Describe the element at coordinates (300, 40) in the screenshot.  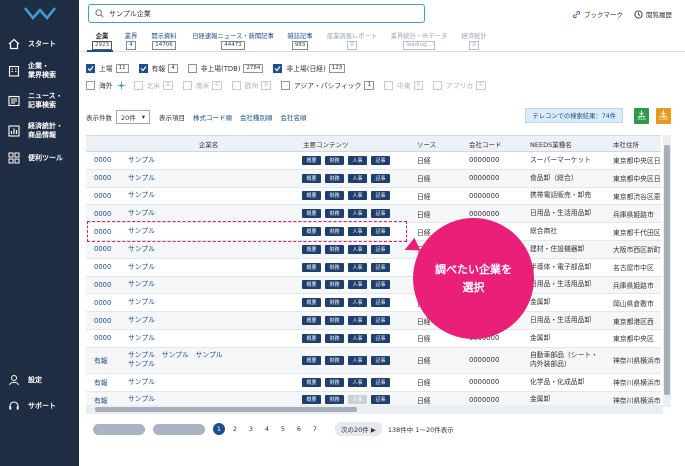
I see `tab-magazine: 雑誌記事 983` at that location.